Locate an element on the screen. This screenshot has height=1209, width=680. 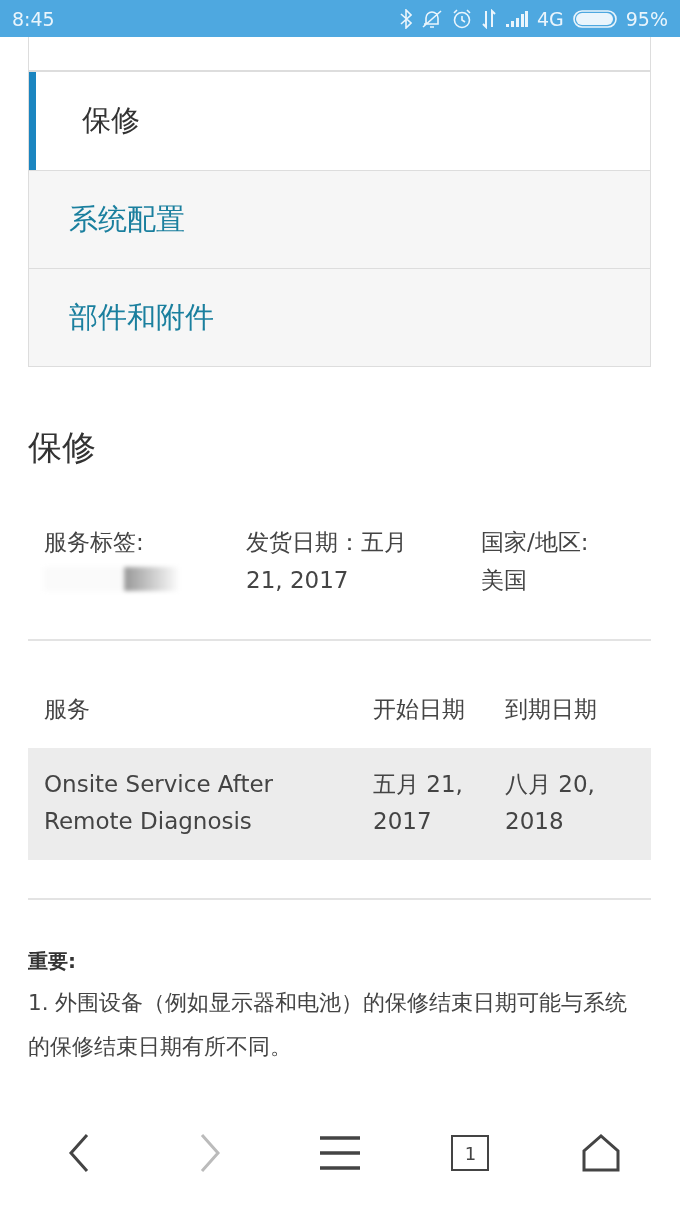
info-label: 服务标签: is located at coordinates (94, 542).